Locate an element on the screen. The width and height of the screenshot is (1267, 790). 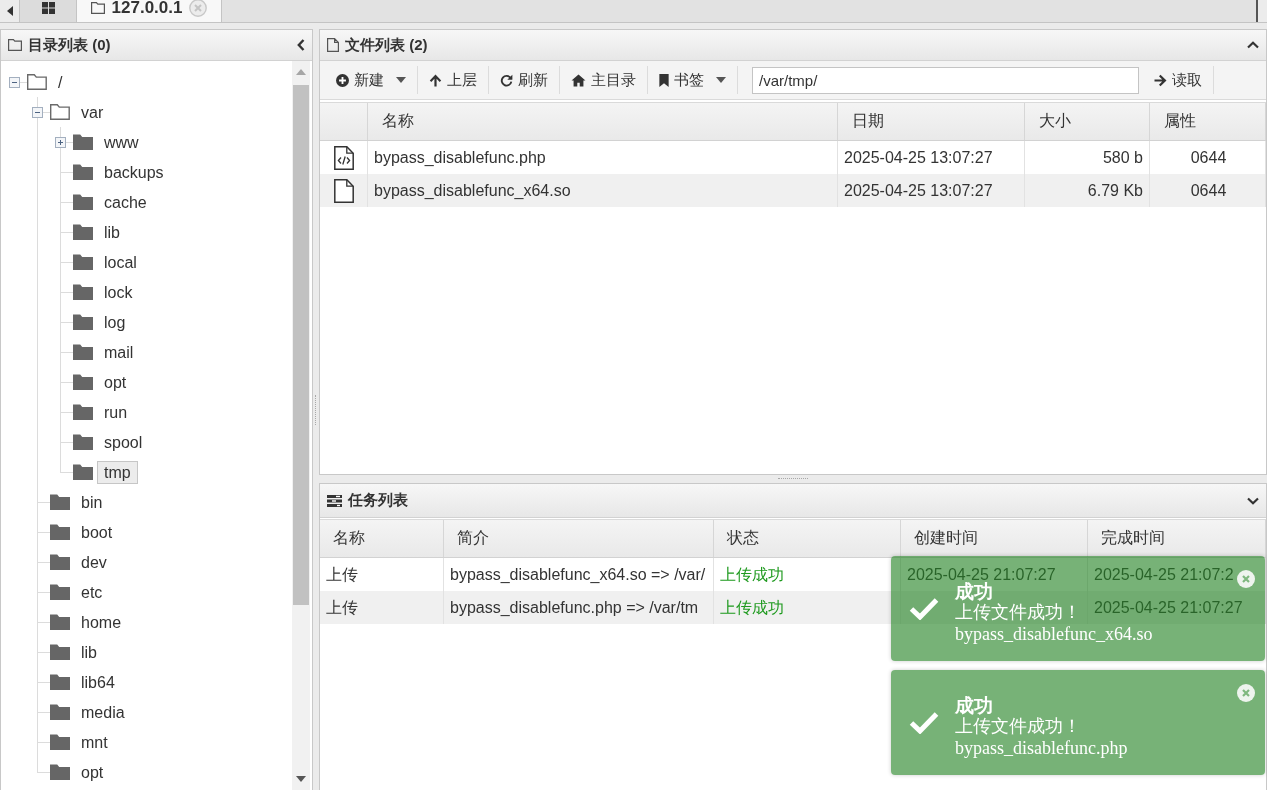
file-icon is located at coordinates (343, 190).